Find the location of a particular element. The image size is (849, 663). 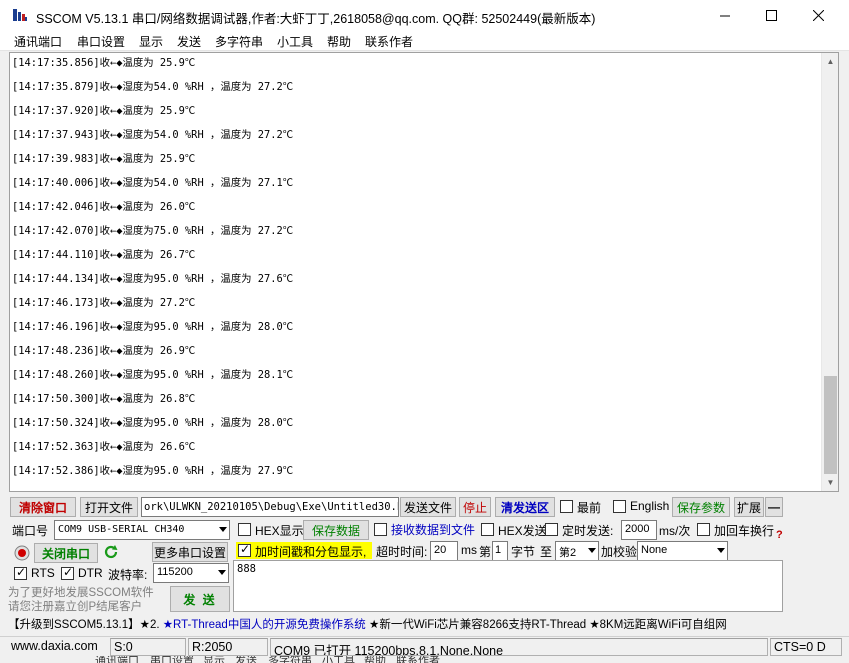

timeout-input: 20 is located at coordinates (444, 551).